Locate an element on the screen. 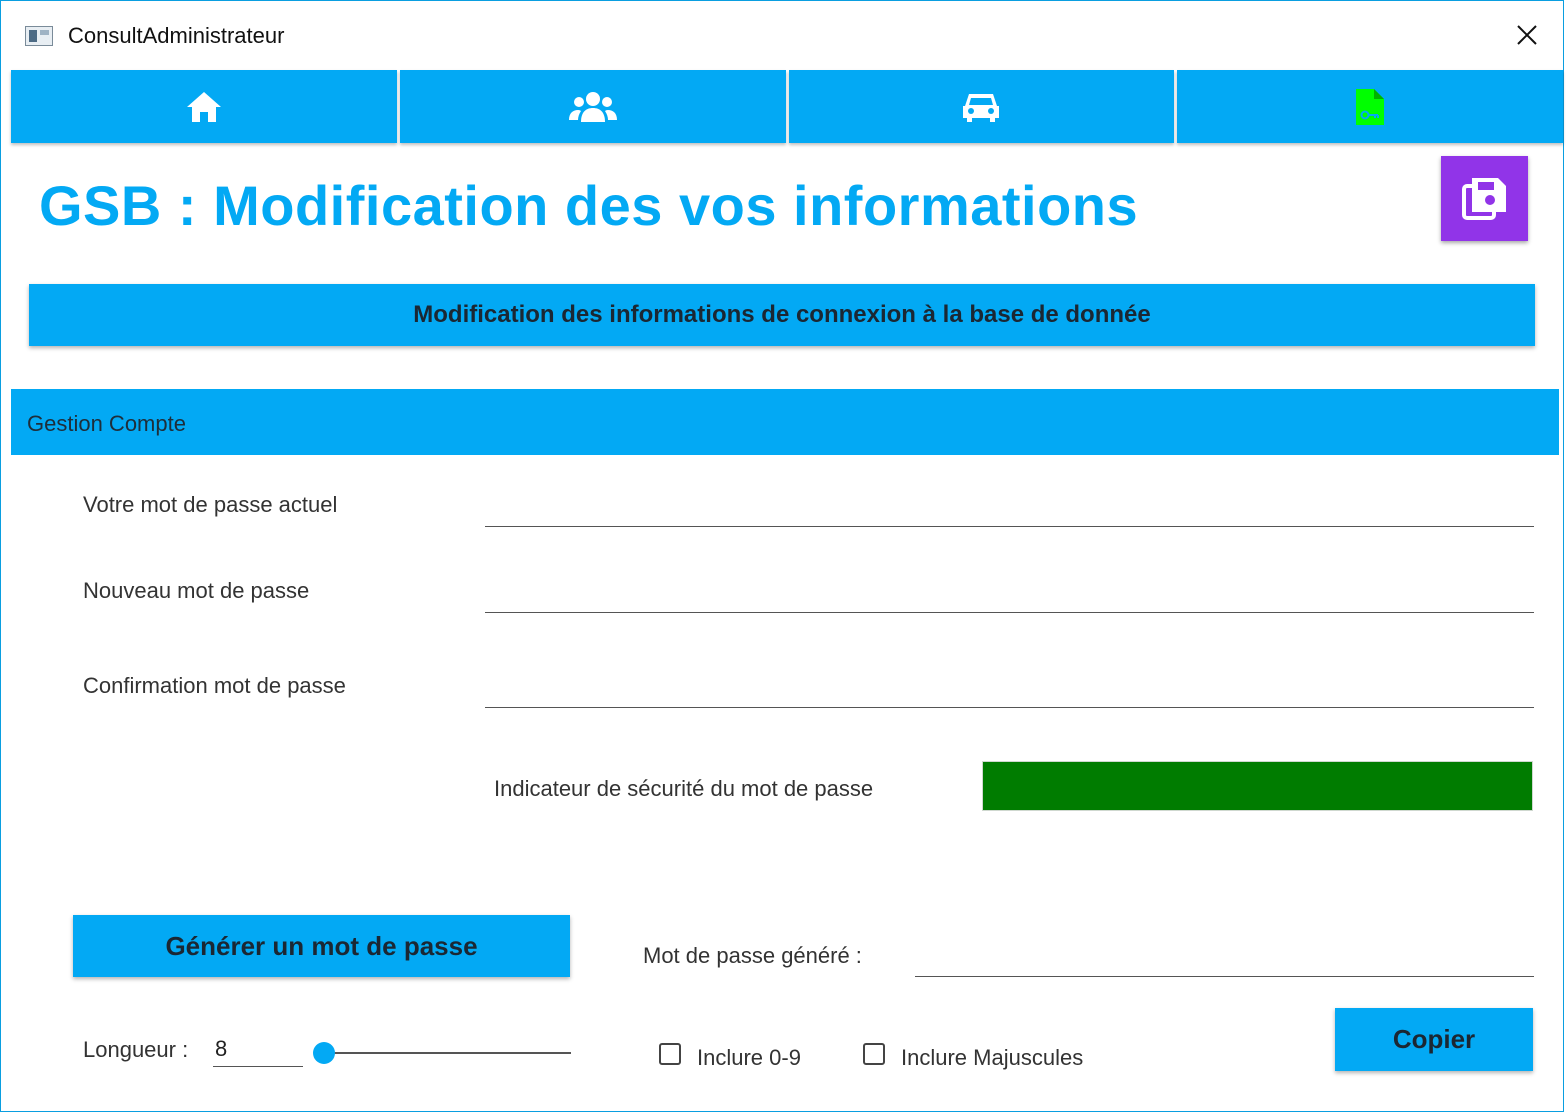  save-button is located at coordinates (1484, 198).